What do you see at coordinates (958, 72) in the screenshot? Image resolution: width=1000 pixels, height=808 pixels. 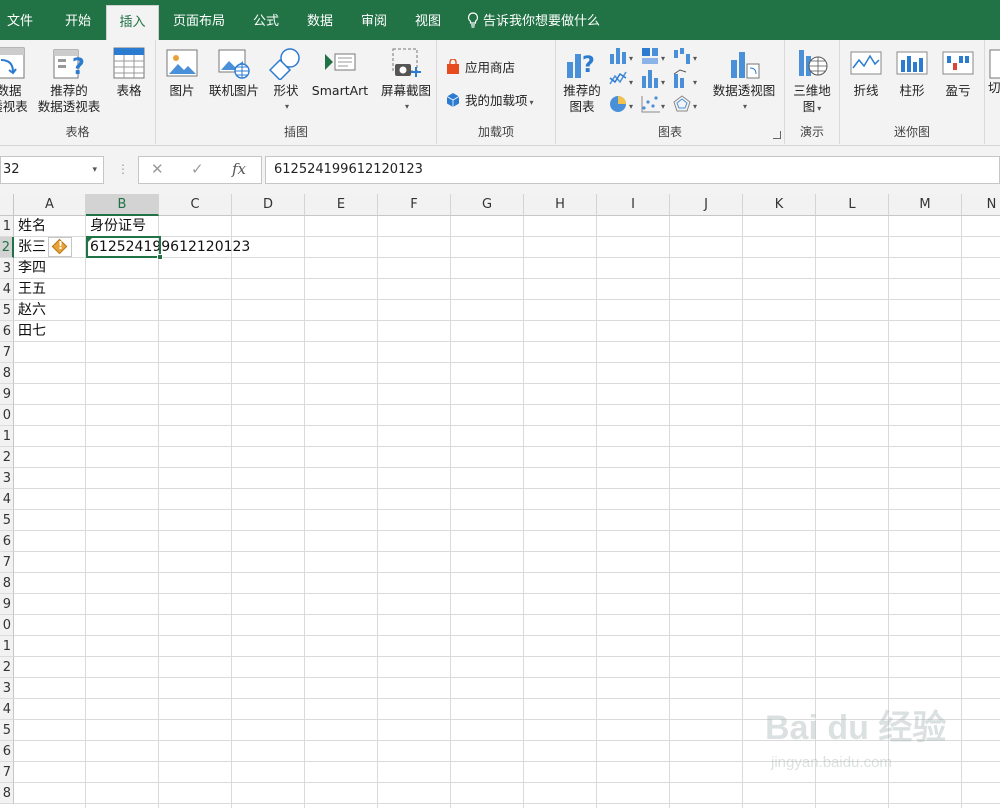 I see `sparkline-winloss-button: 盈亏` at bounding box center [958, 72].